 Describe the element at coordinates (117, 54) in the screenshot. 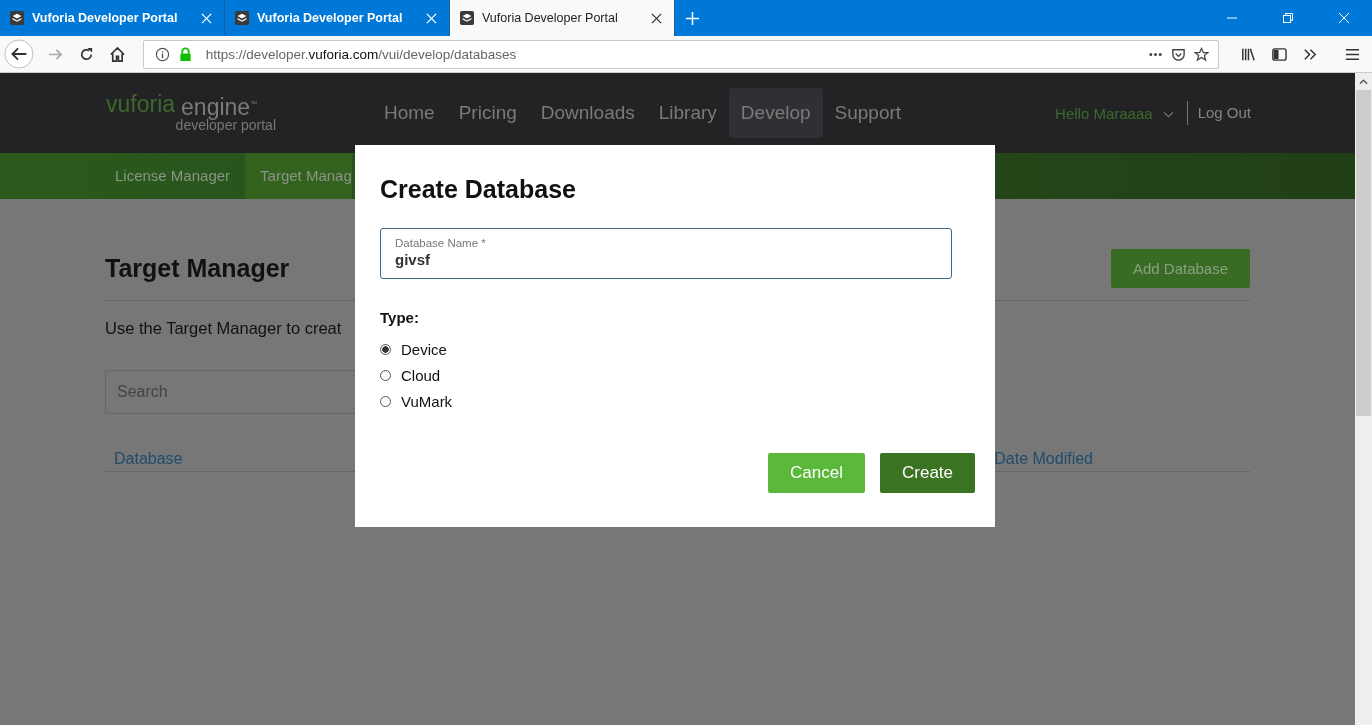

I see `home-icon` at that location.